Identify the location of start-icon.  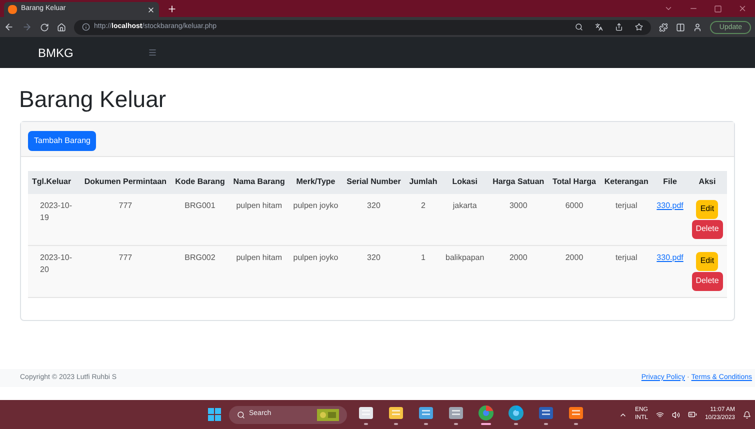
(214, 414).